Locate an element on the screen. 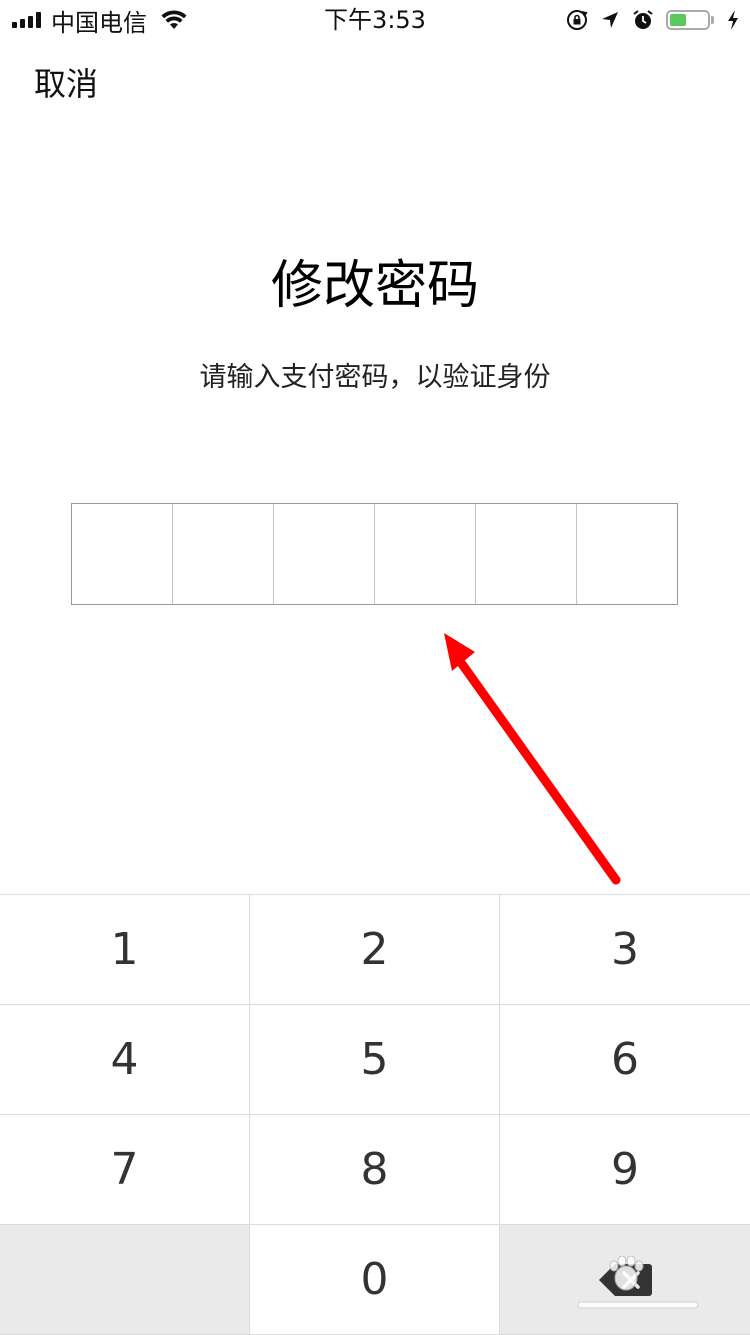  delete-key is located at coordinates (625, 1280).